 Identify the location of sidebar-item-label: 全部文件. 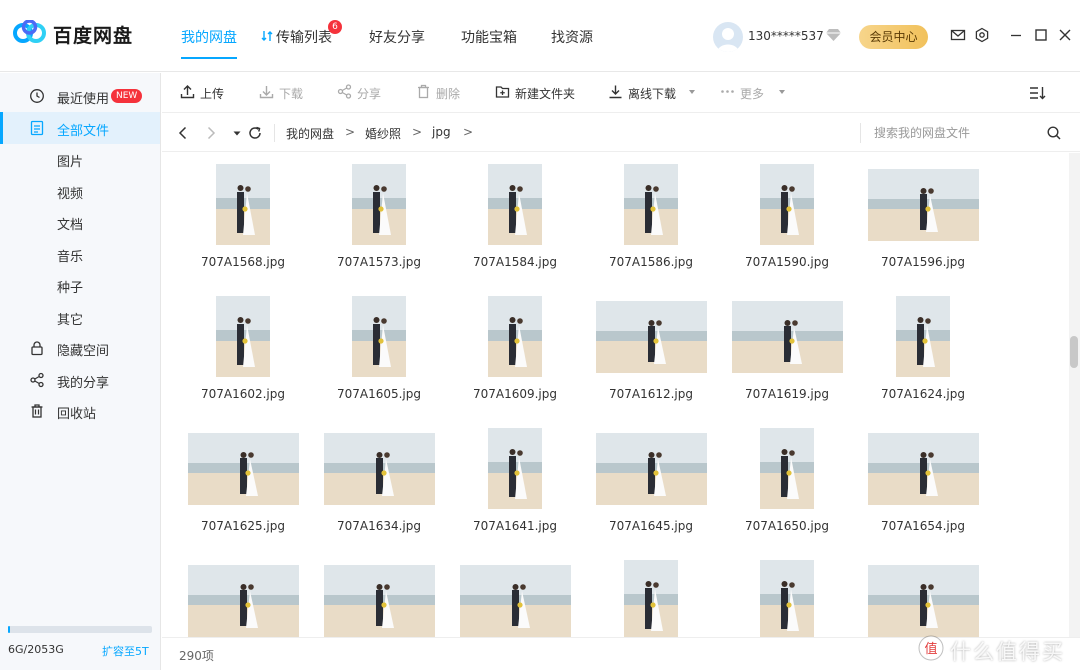
(83, 131).